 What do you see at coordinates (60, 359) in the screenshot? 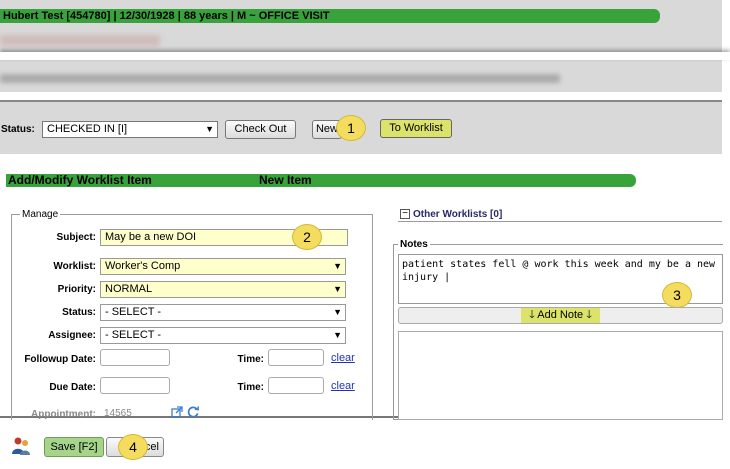
I see `followup-date-label: Followup Date:` at bounding box center [60, 359].